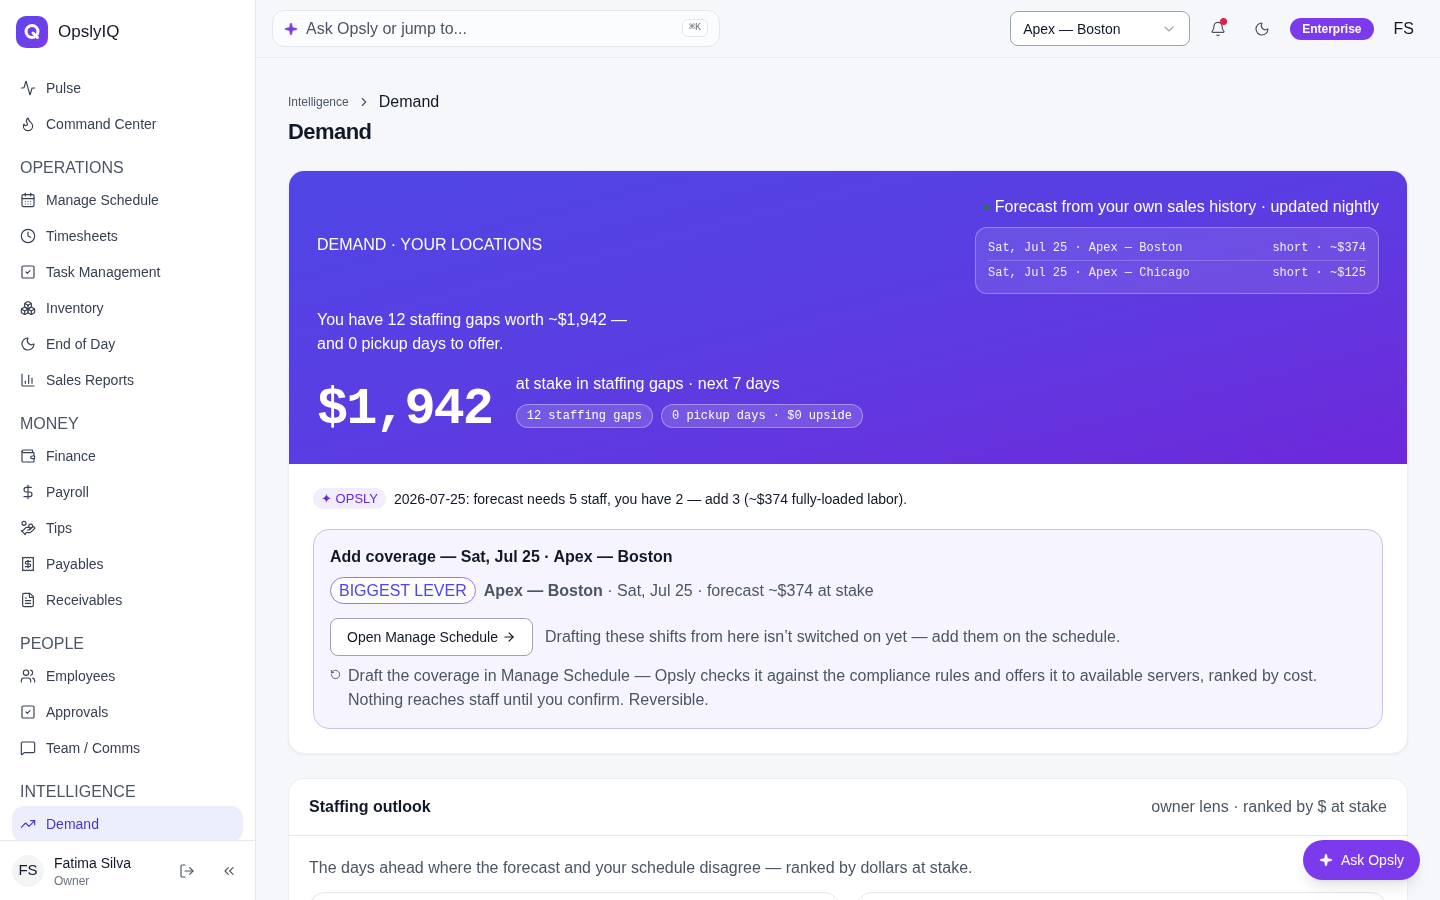 This screenshot has width=1440, height=900. Describe the element at coordinates (28, 236) in the screenshot. I see `clock-icon` at that location.